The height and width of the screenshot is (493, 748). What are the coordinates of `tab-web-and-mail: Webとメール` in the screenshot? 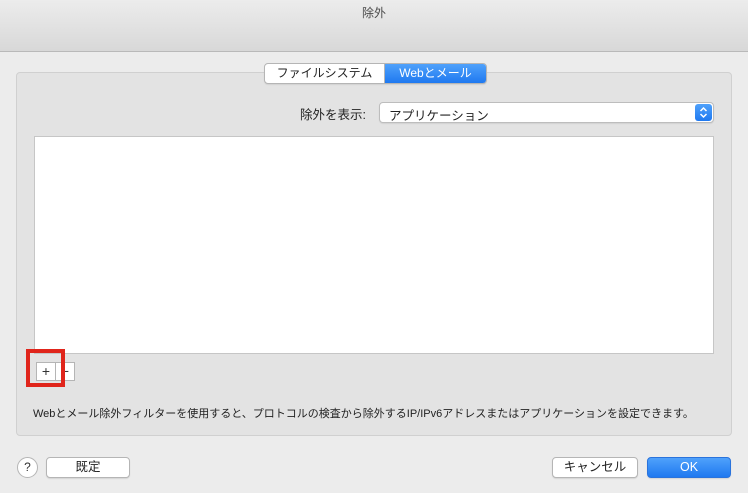 It's located at (435, 73).